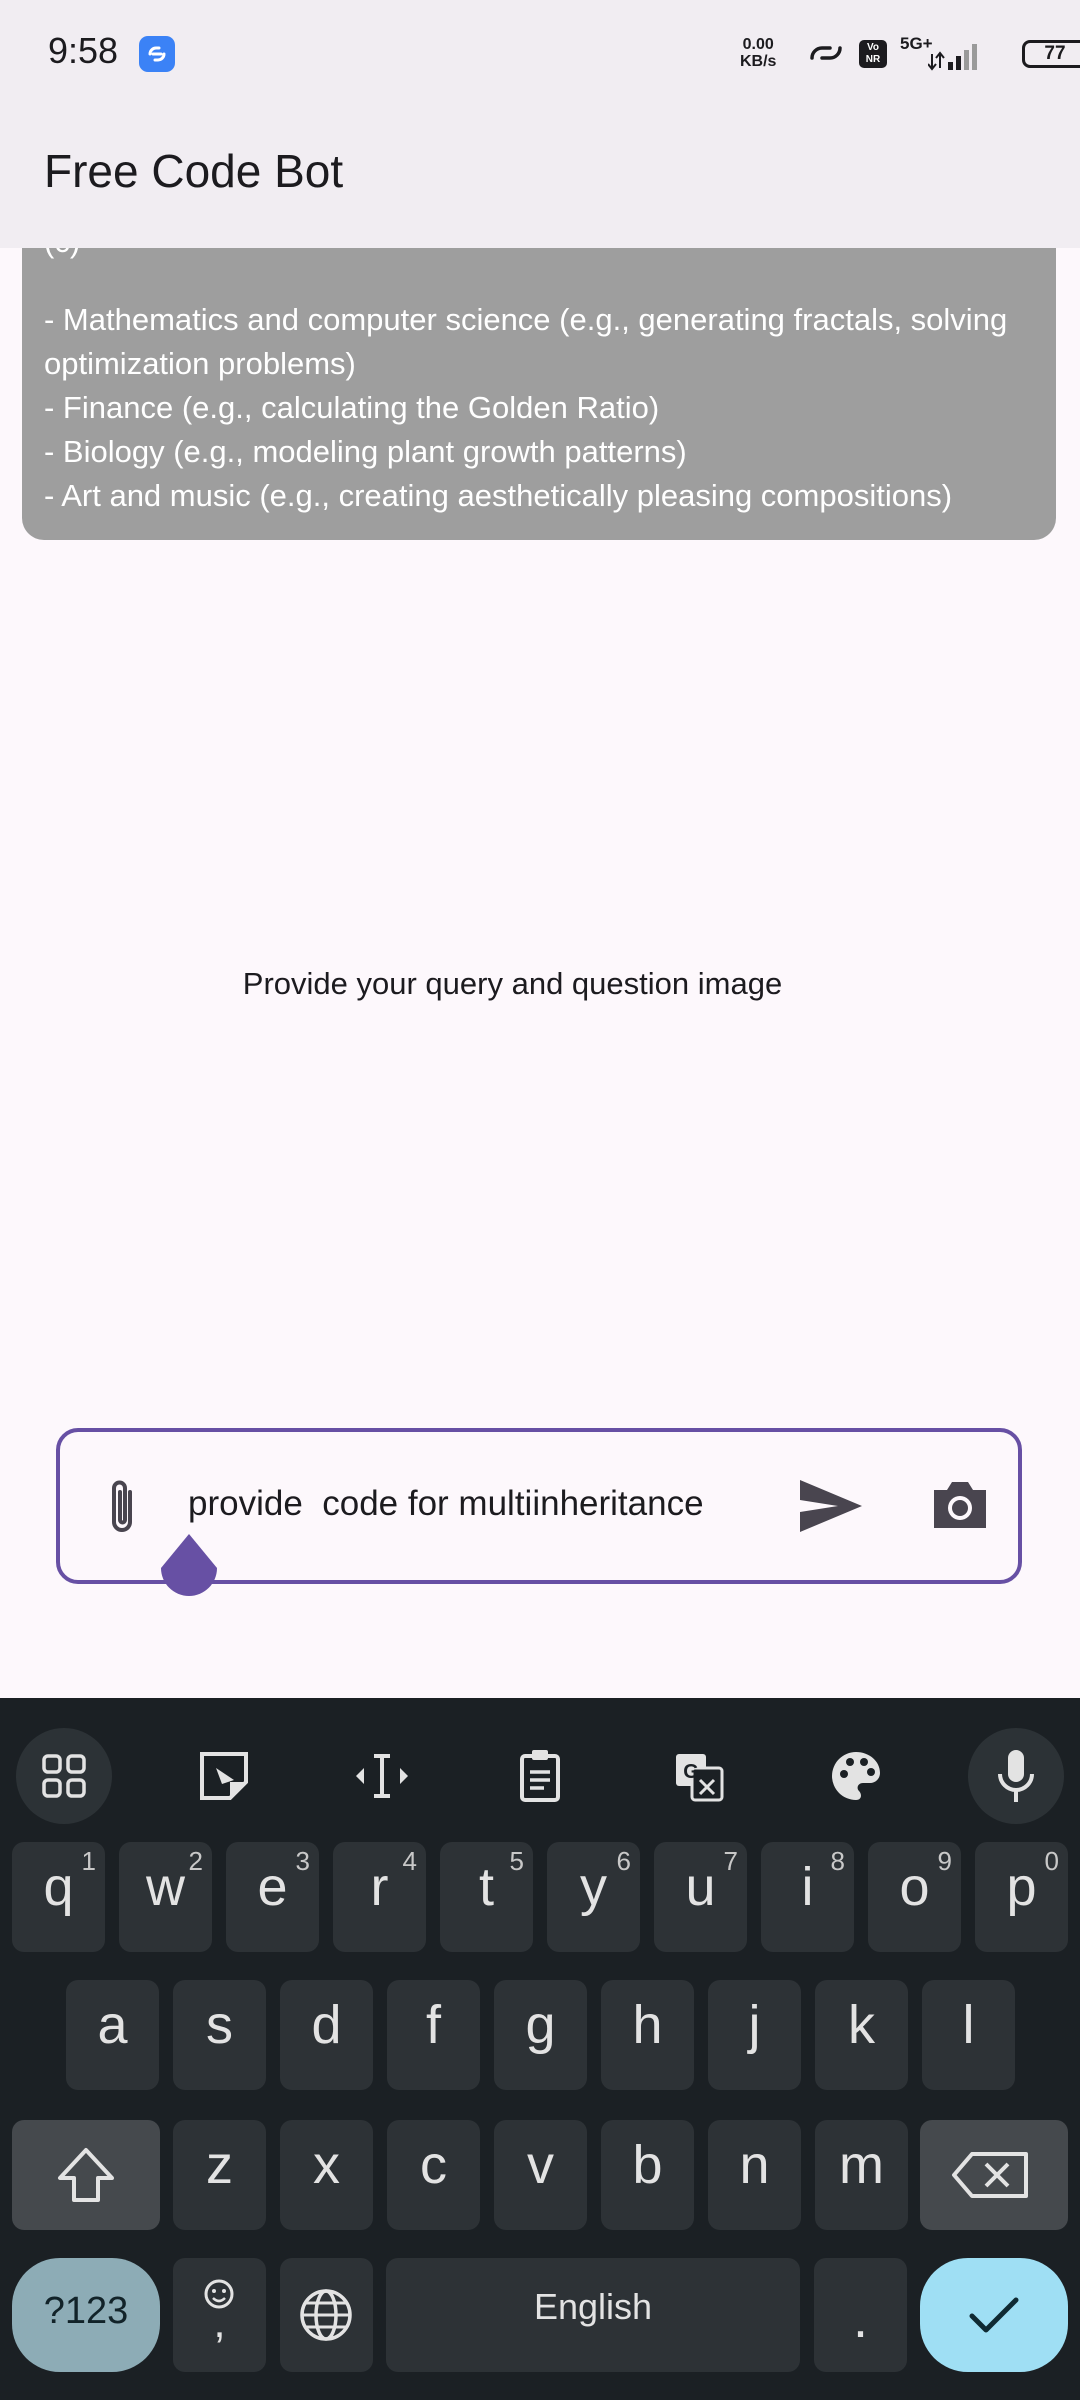 The width and height of the screenshot is (1080, 2400). I want to click on key-m: m, so click(861, 2175).